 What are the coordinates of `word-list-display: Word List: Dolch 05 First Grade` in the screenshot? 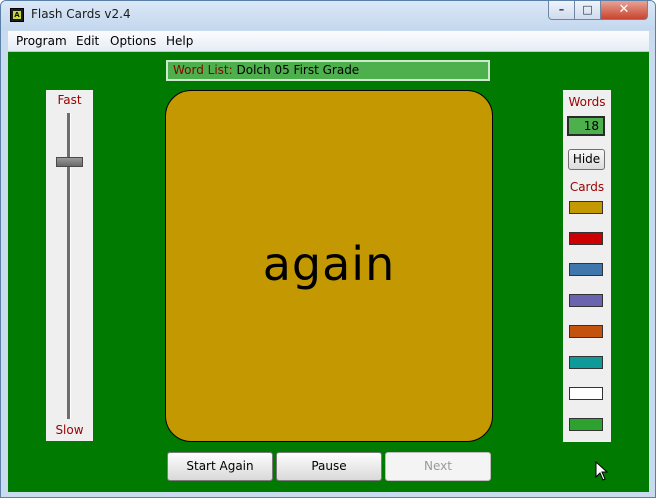 It's located at (328, 70).